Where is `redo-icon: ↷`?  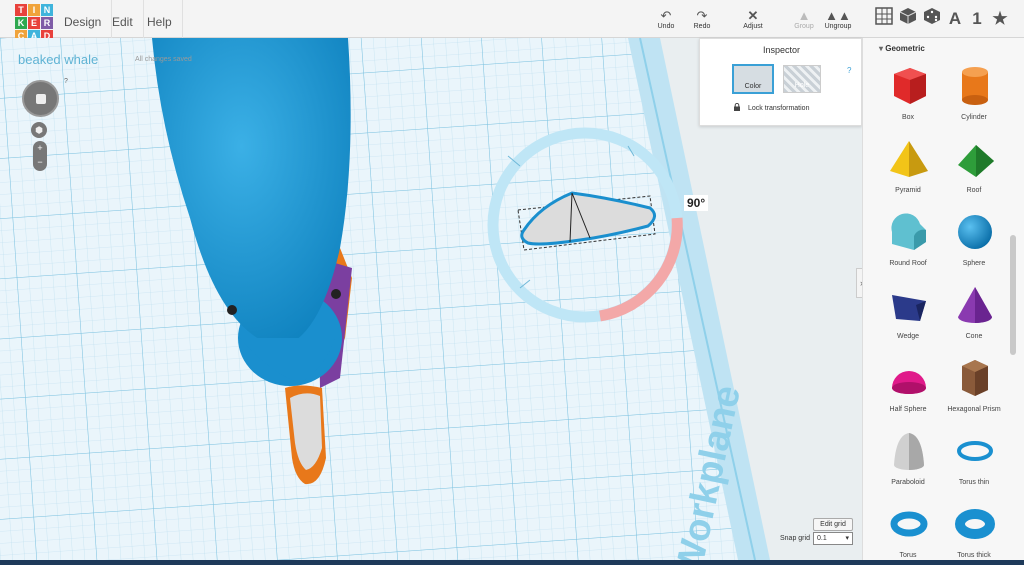
redo-icon: ↷ is located at coordinates (702, 15).